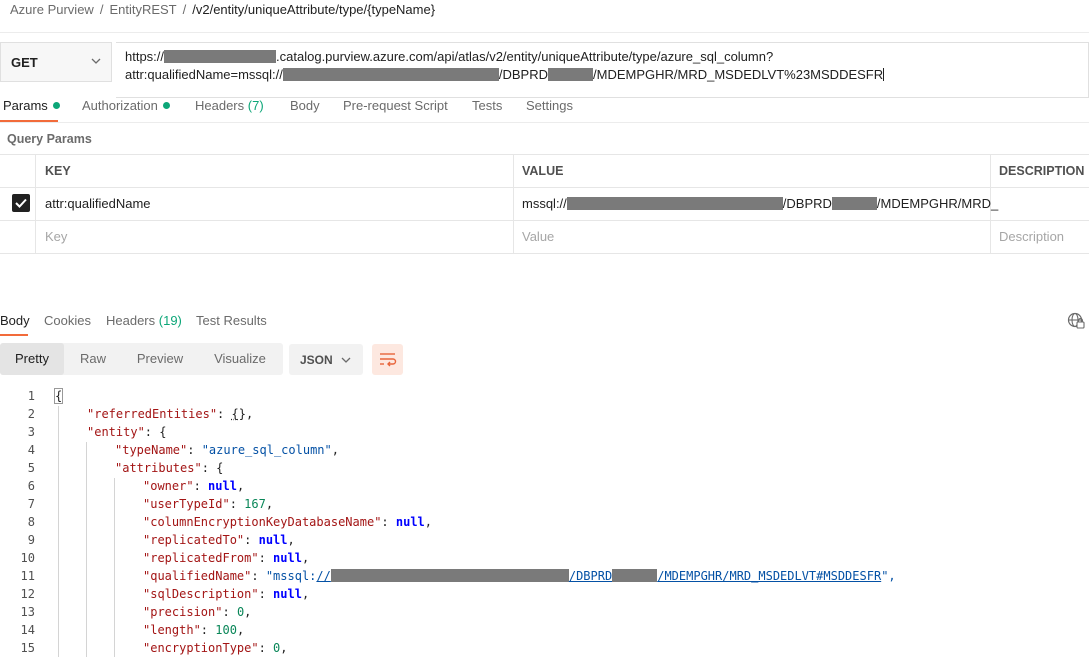 This screenshot has width=1089, height=657. What do you see at coordinates (590, 576) in the screenshot?
I see `json-link: /DBPRD` at bounding box center [590, 576].